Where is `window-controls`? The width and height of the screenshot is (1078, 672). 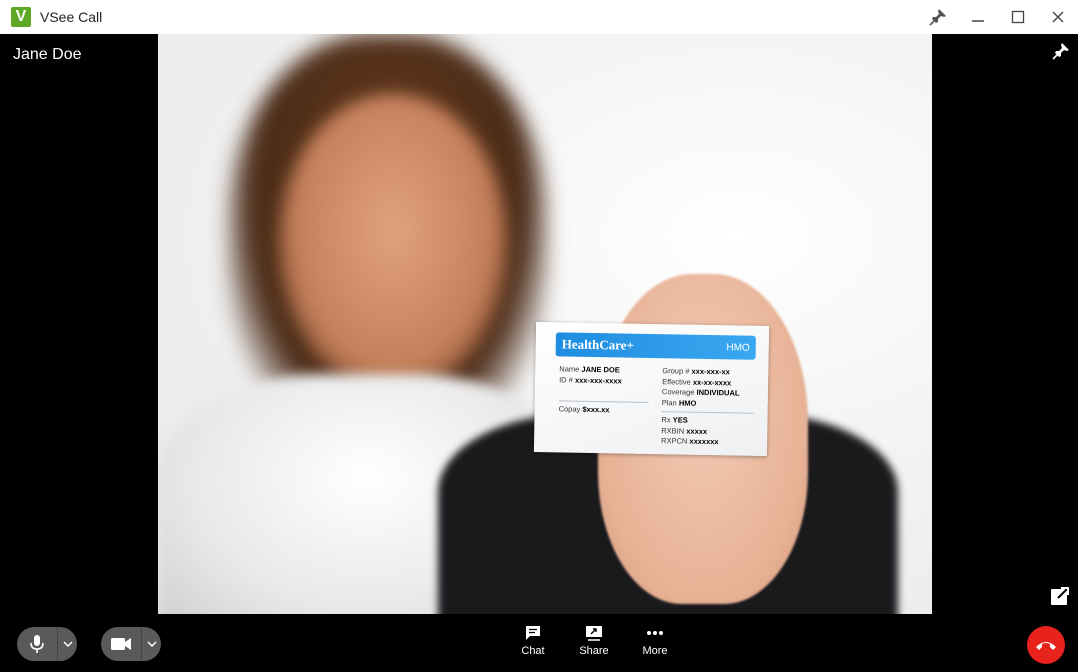 window-controls is located at coordinates (998, 17).